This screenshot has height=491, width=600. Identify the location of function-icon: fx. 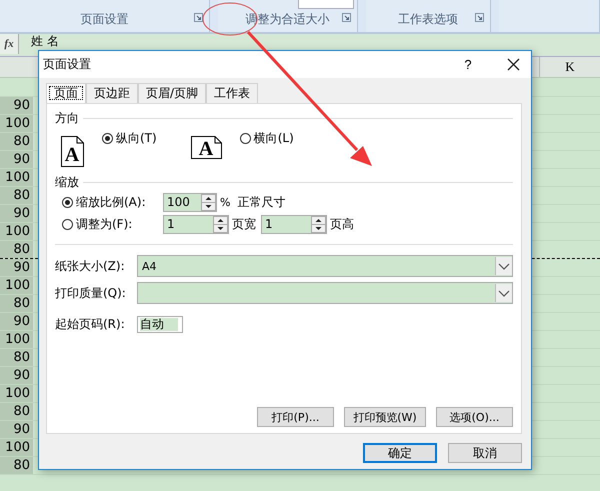
(9, 44).